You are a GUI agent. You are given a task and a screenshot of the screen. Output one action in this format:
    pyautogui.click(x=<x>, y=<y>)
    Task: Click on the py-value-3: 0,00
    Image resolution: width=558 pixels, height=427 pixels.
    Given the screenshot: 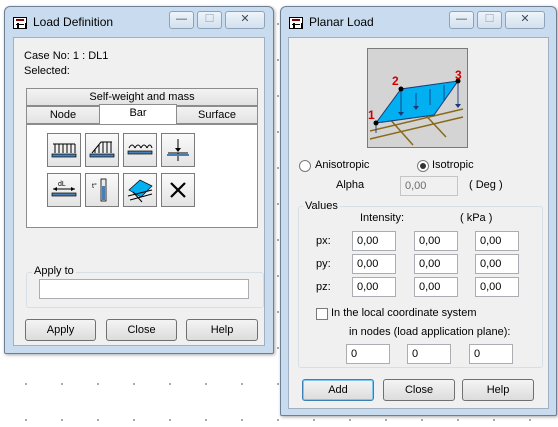 What is the action you would take?
    pyautogui.click(x=497, y=264)
    